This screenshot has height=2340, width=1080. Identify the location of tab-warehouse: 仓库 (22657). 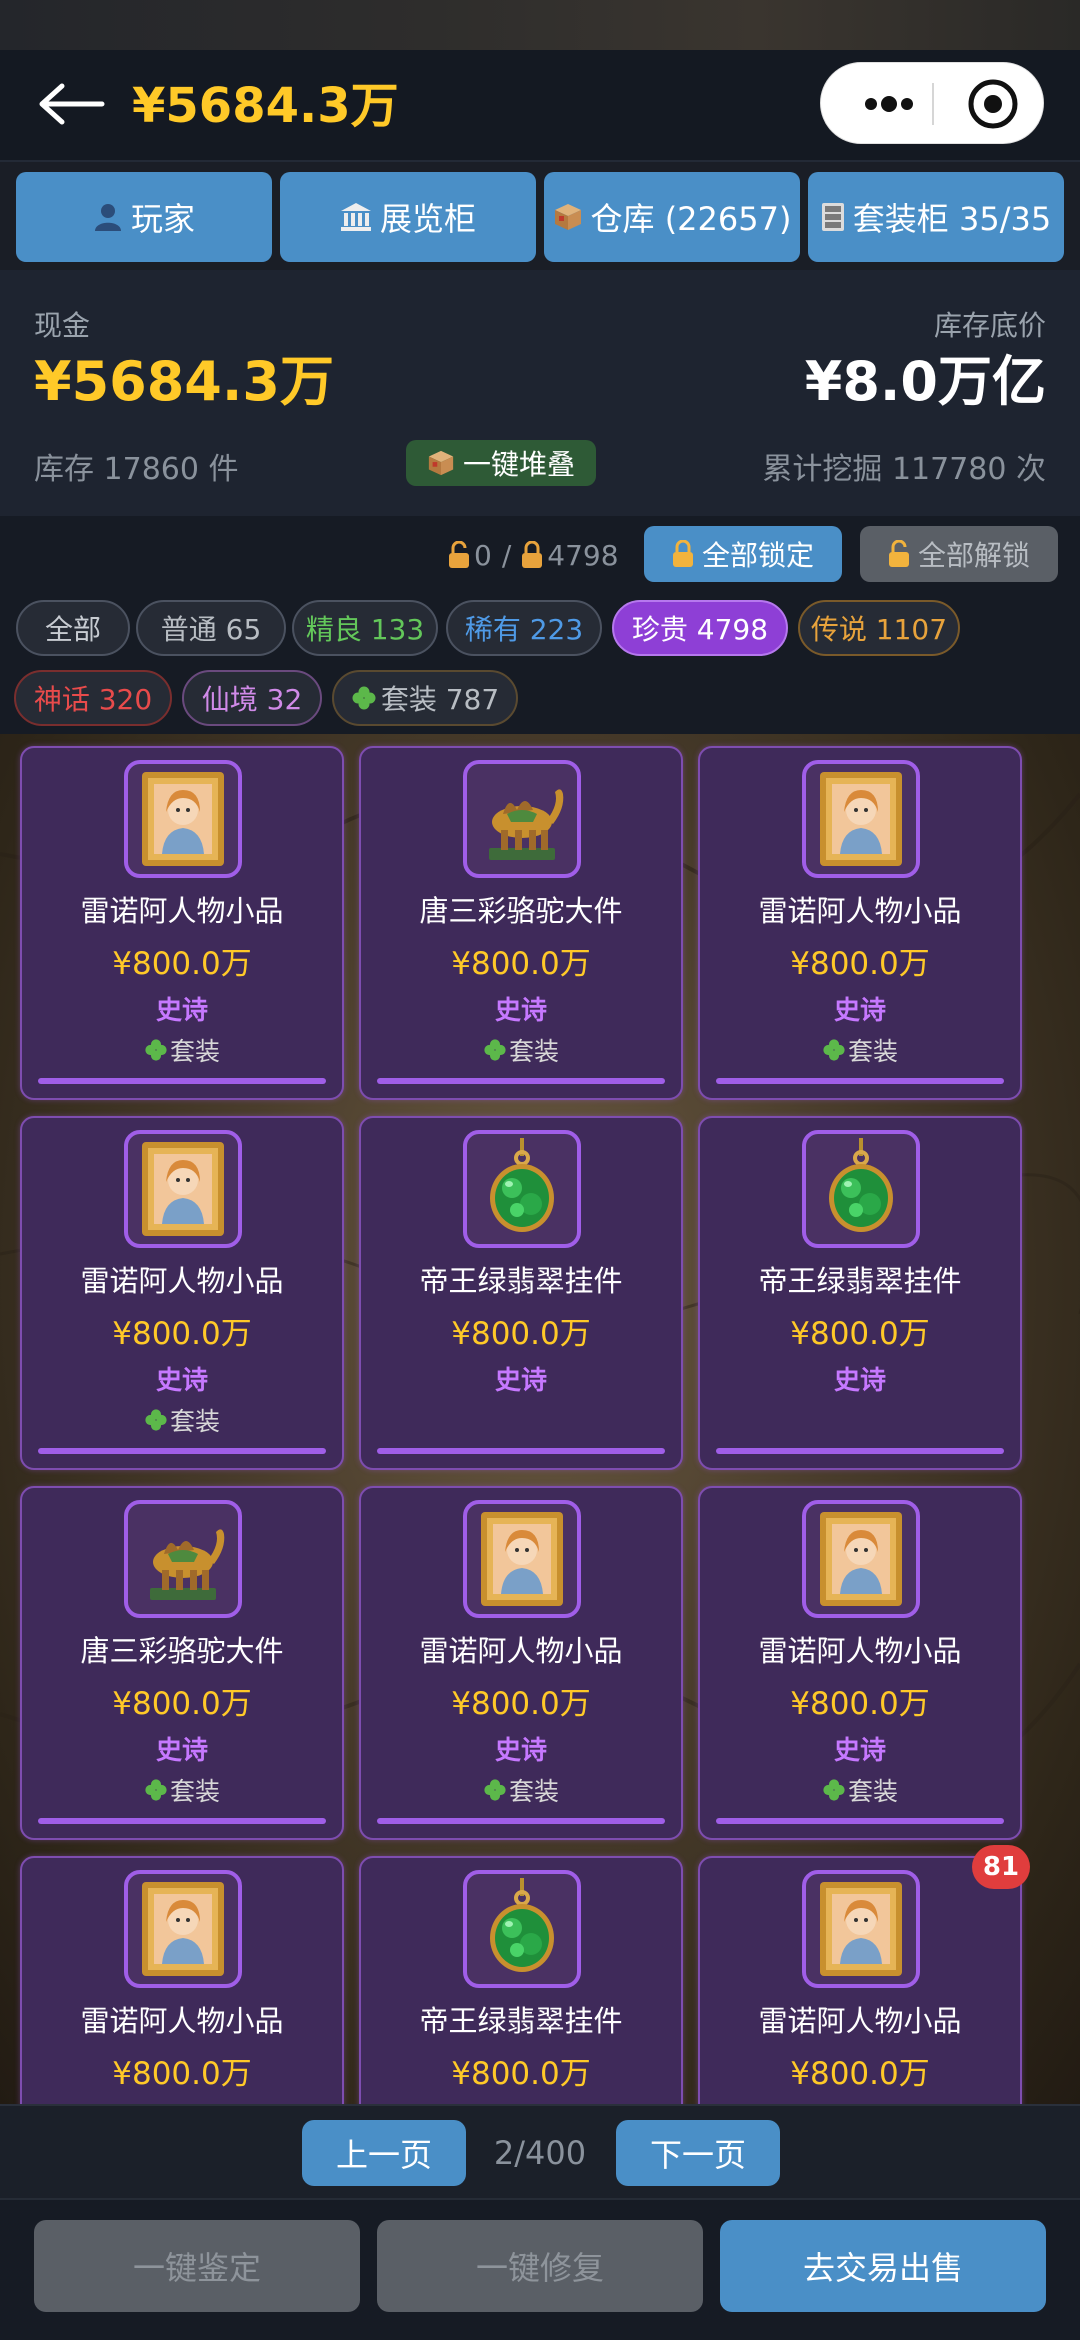
(672, 217).